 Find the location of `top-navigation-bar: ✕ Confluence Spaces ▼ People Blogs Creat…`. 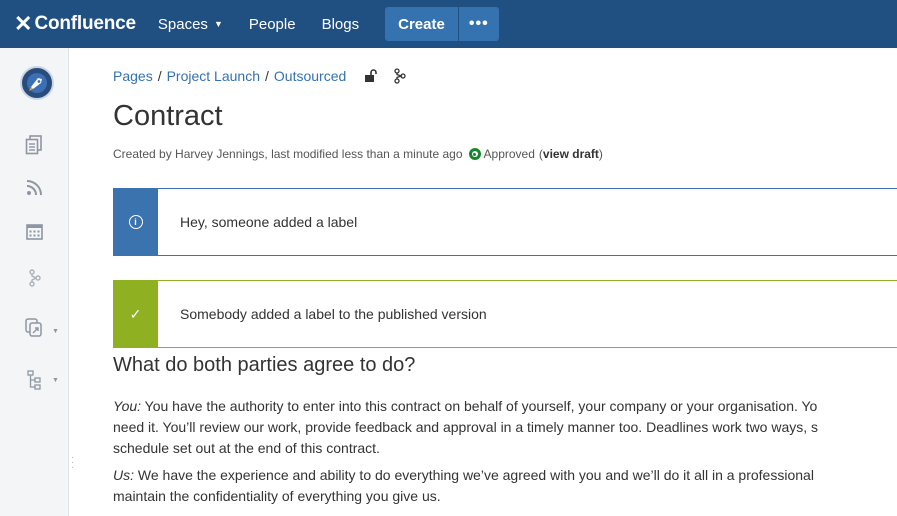

top-navigation-bar: ✕ Confluence Spaces ▼ People Blogs Creat… is located at coordinates (448, 24).